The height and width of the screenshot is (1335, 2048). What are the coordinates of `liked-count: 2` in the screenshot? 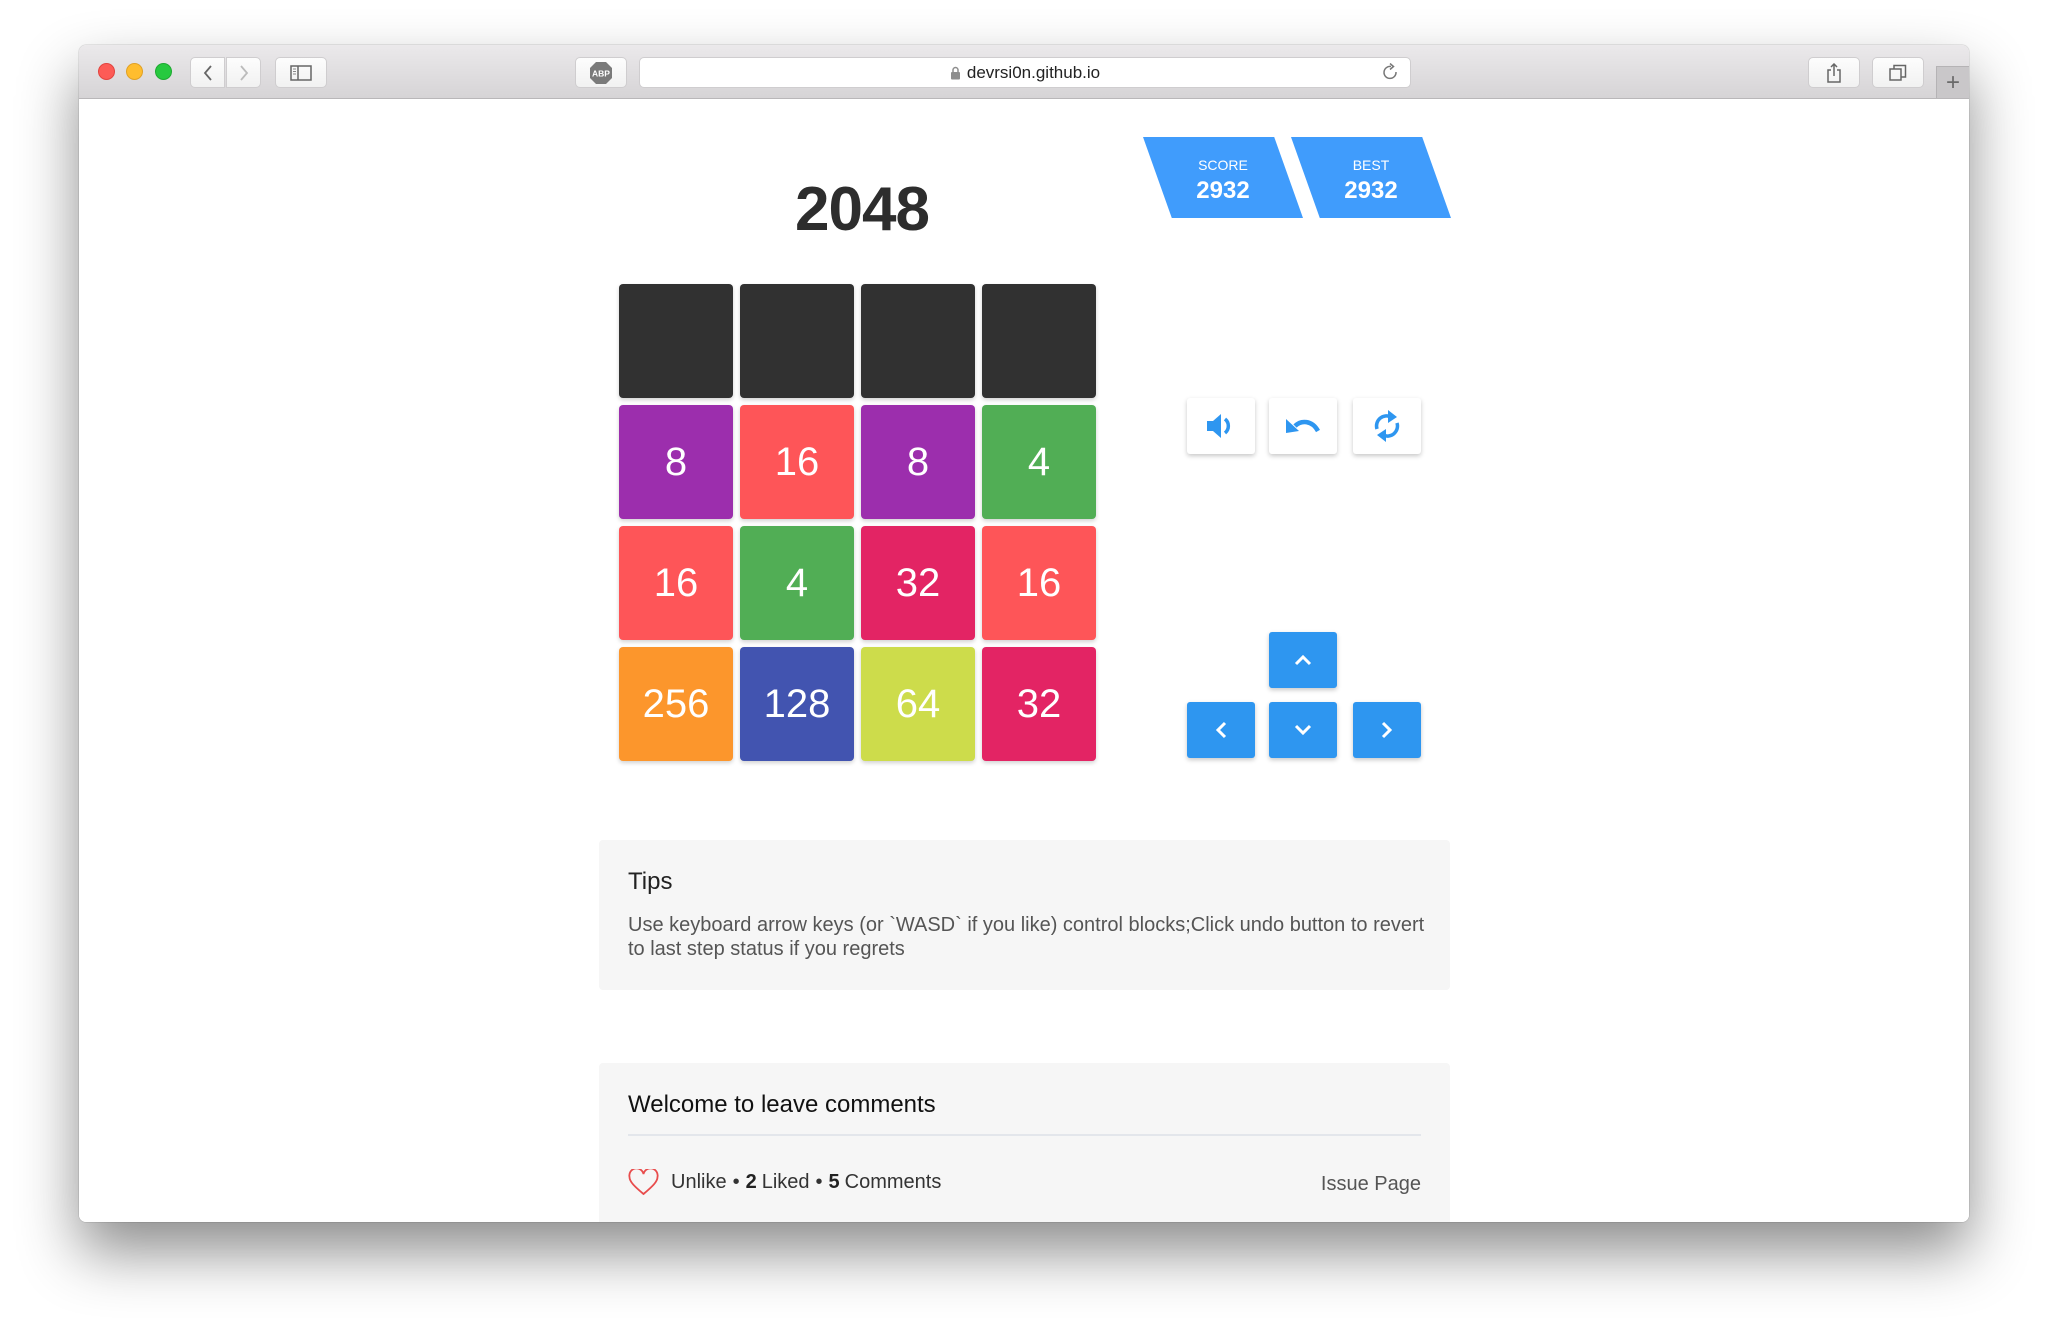 It's located at (751, 1182).